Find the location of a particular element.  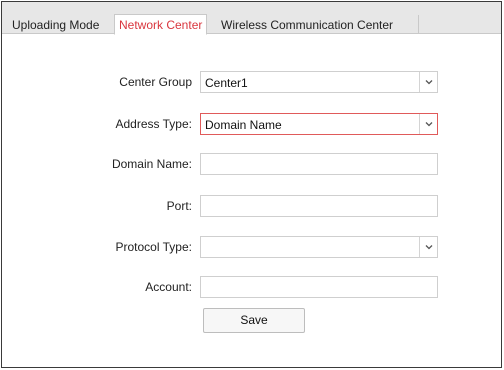

save-button: Save is located at coordinates (254, 320).